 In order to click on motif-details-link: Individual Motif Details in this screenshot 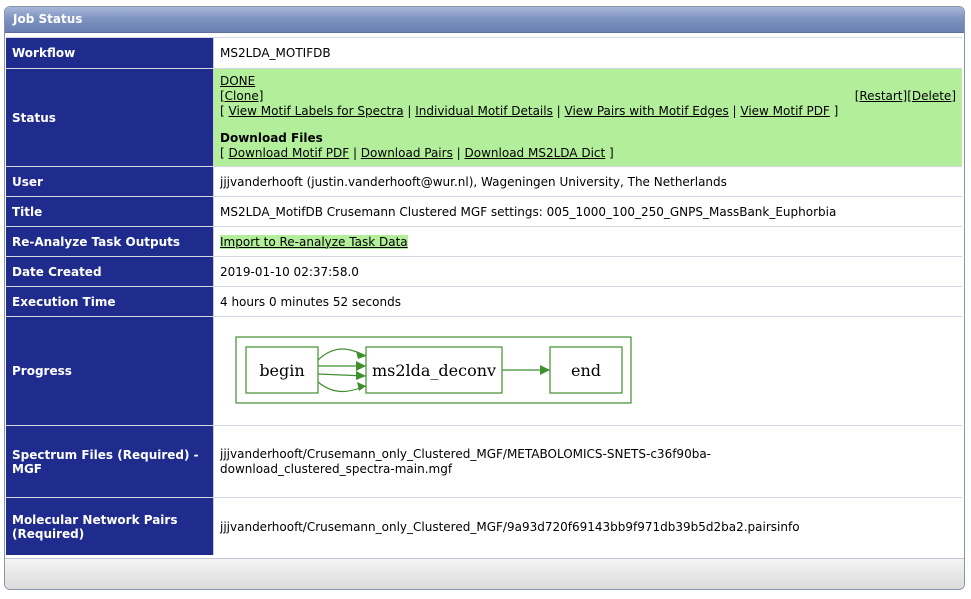, I will do `click(484, 111)`.